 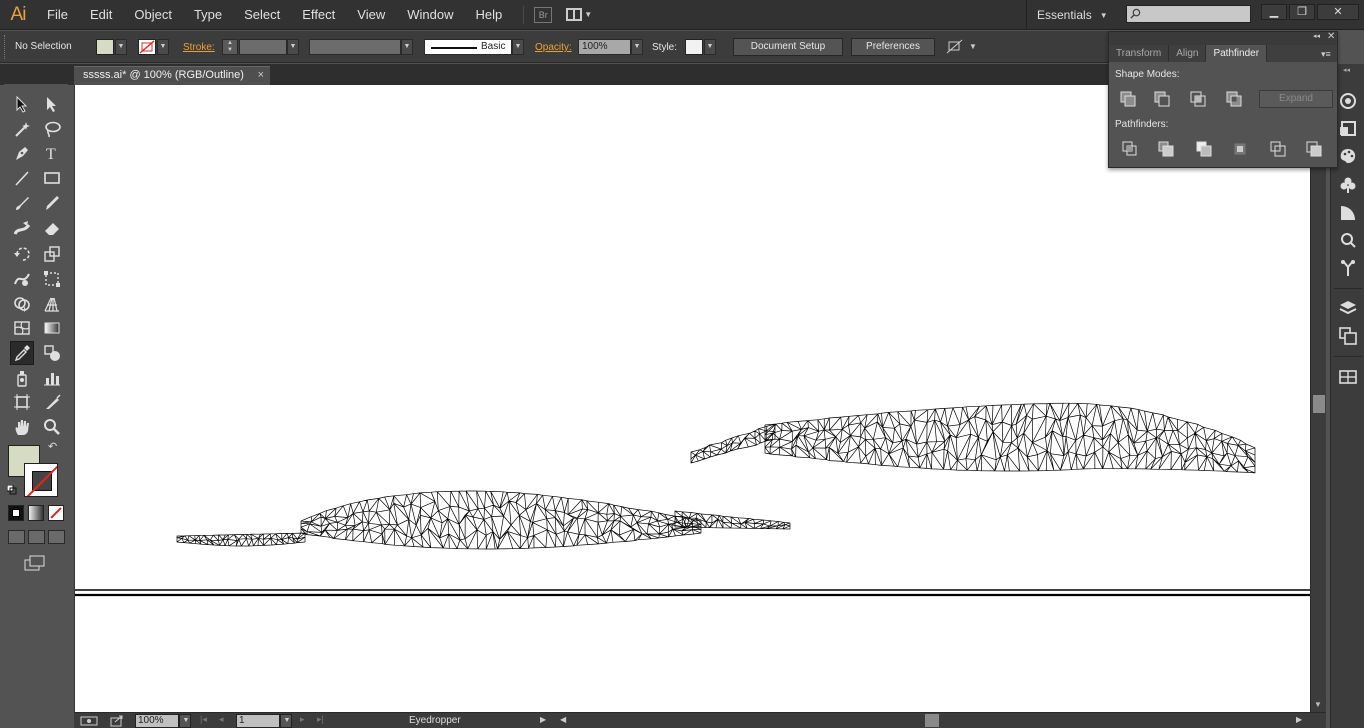 What do you see at coordinates (637, 47) in the screenshot?
I see `opacity-dropdown: ▼` at bounding box center [637, 47].